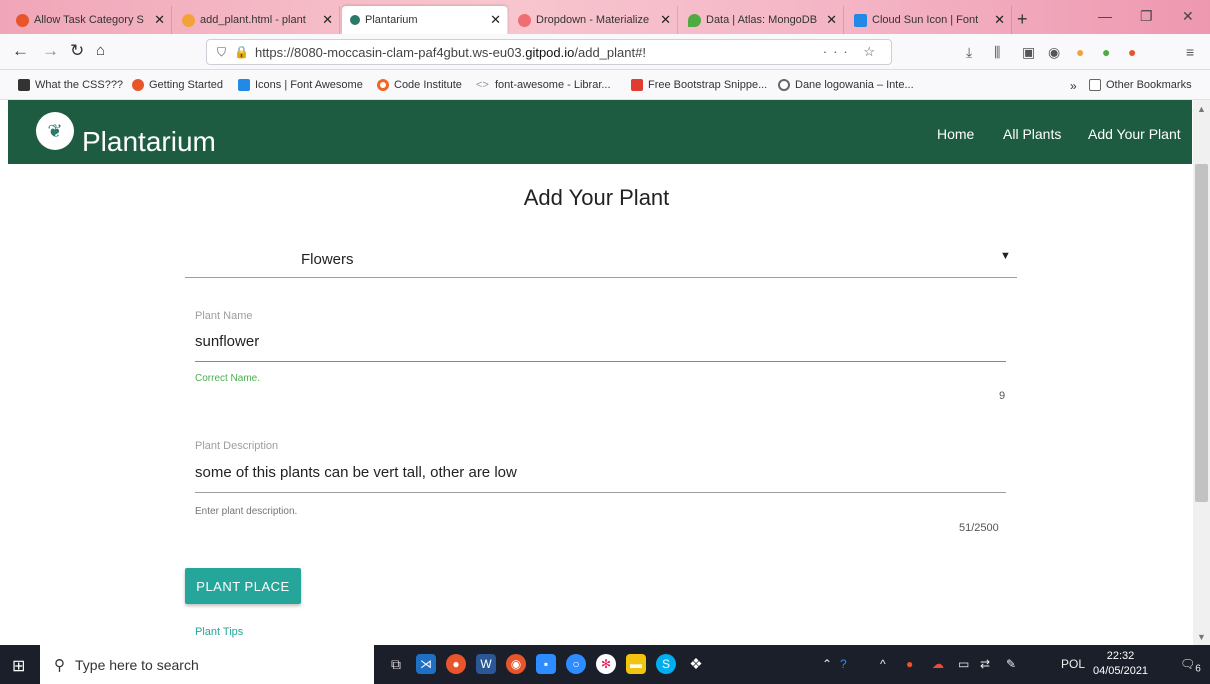  What do you see at coordinates (50, 51) in the screenshot?
I see `forward-arrow-icon: →` at bounding box center [50, 51].